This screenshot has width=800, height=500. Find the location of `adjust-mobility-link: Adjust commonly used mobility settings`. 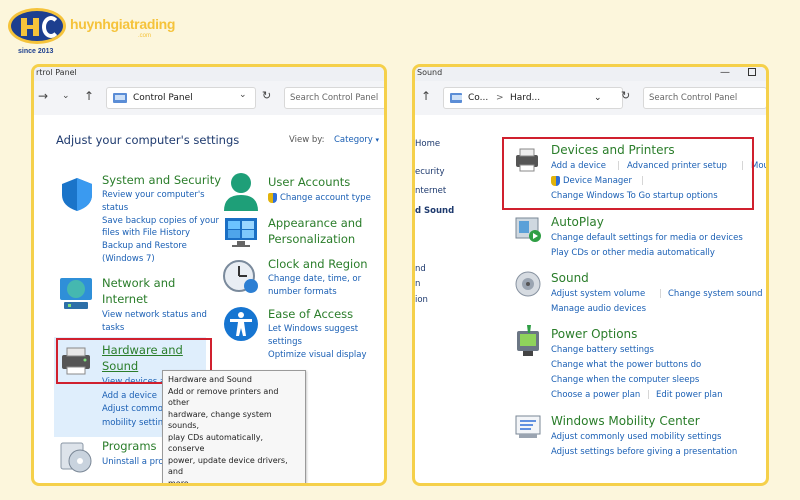

adjust-mobility-link: Adjust commonly used mobility settings is located at coordinates (636, 437).